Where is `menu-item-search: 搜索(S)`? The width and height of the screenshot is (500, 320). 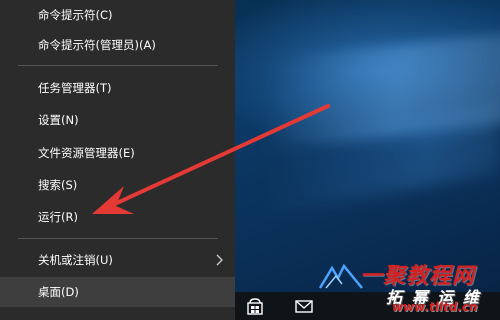
menu-item-search: 搜索(S) is located at coordinates (117, 185).